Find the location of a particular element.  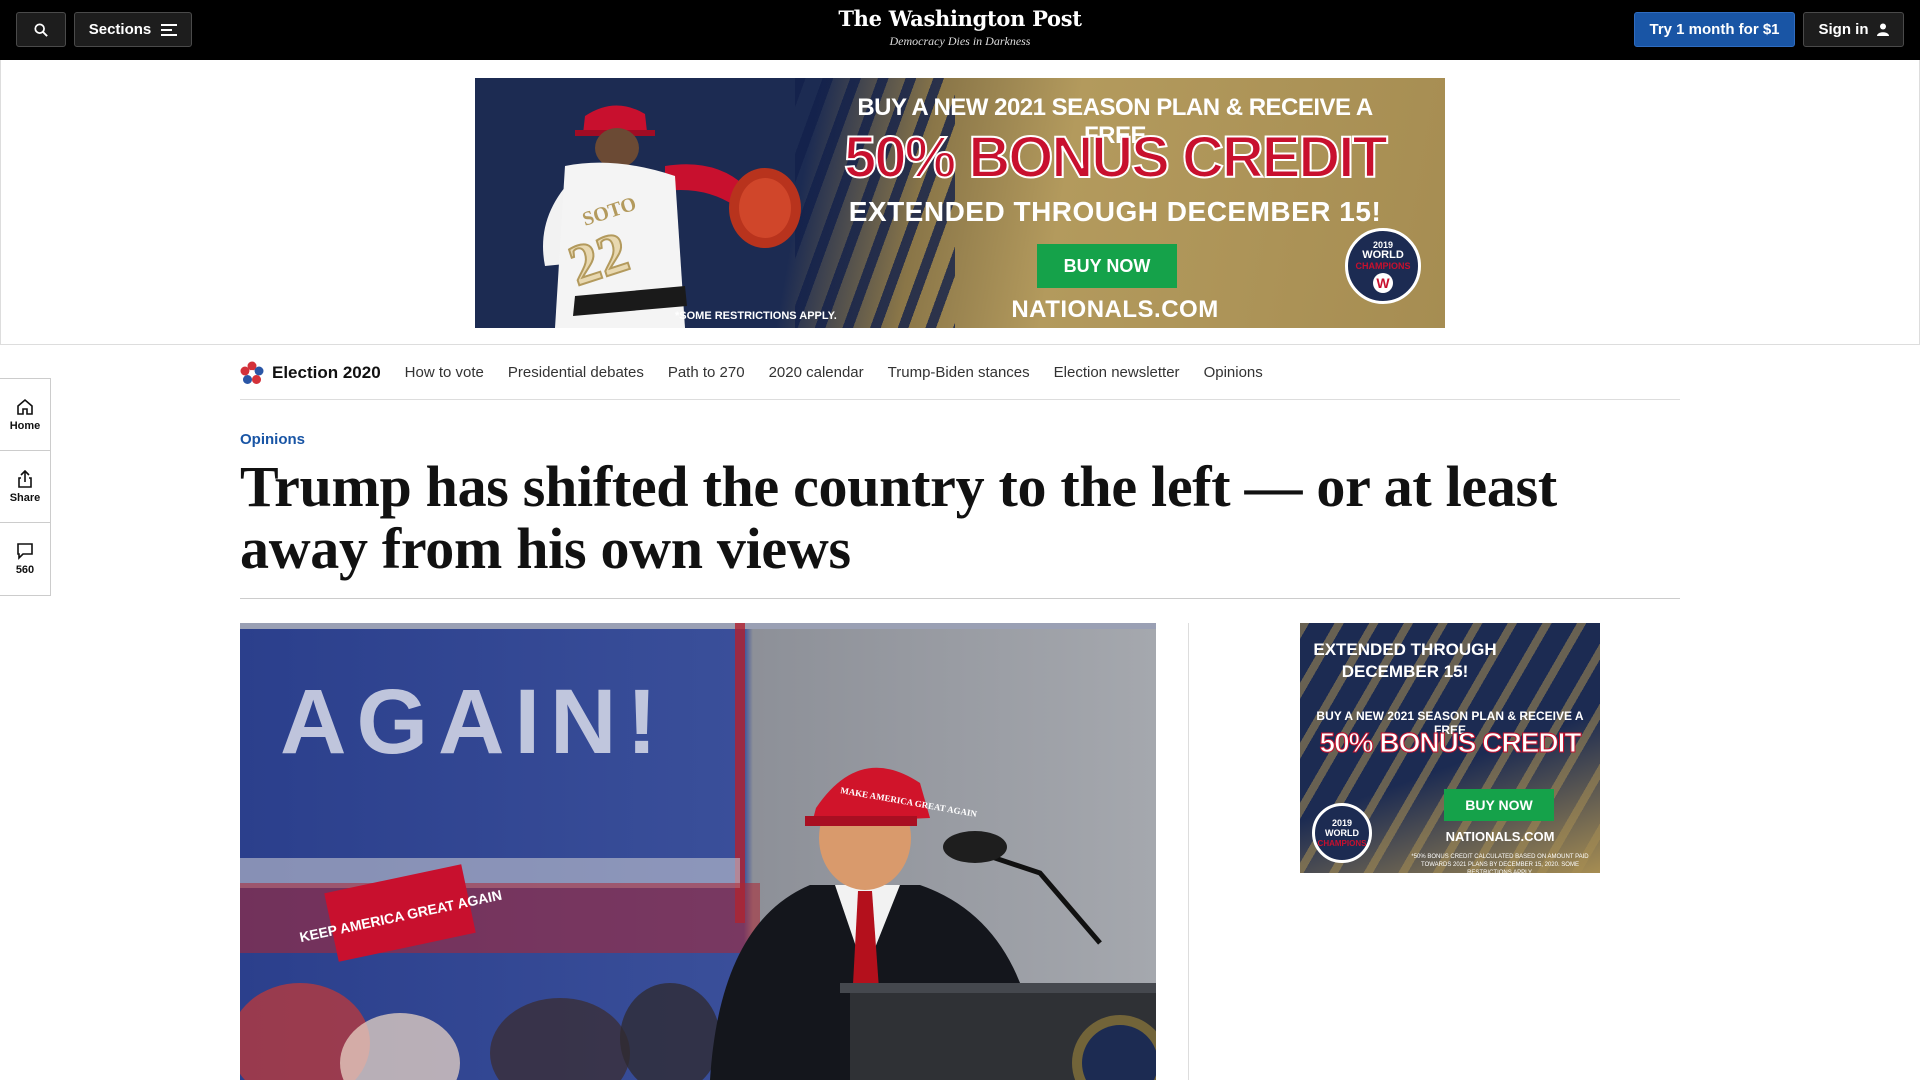

nav-link-path-to-270: Path to 270 is located at coordinates (706, 372).